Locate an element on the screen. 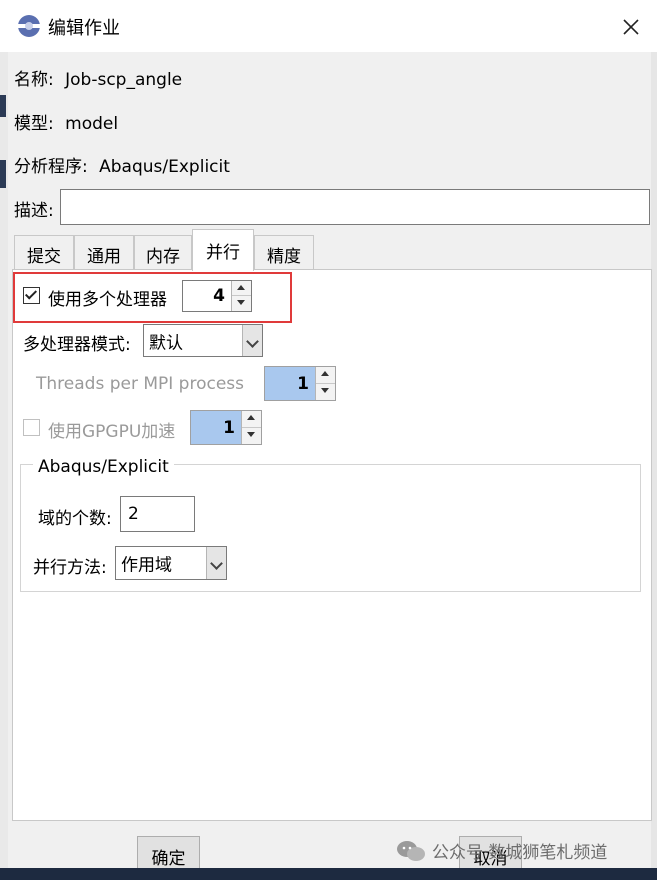 The image size is (657, 880). program-label: 分析程序: is located at coordinates (51, 167).